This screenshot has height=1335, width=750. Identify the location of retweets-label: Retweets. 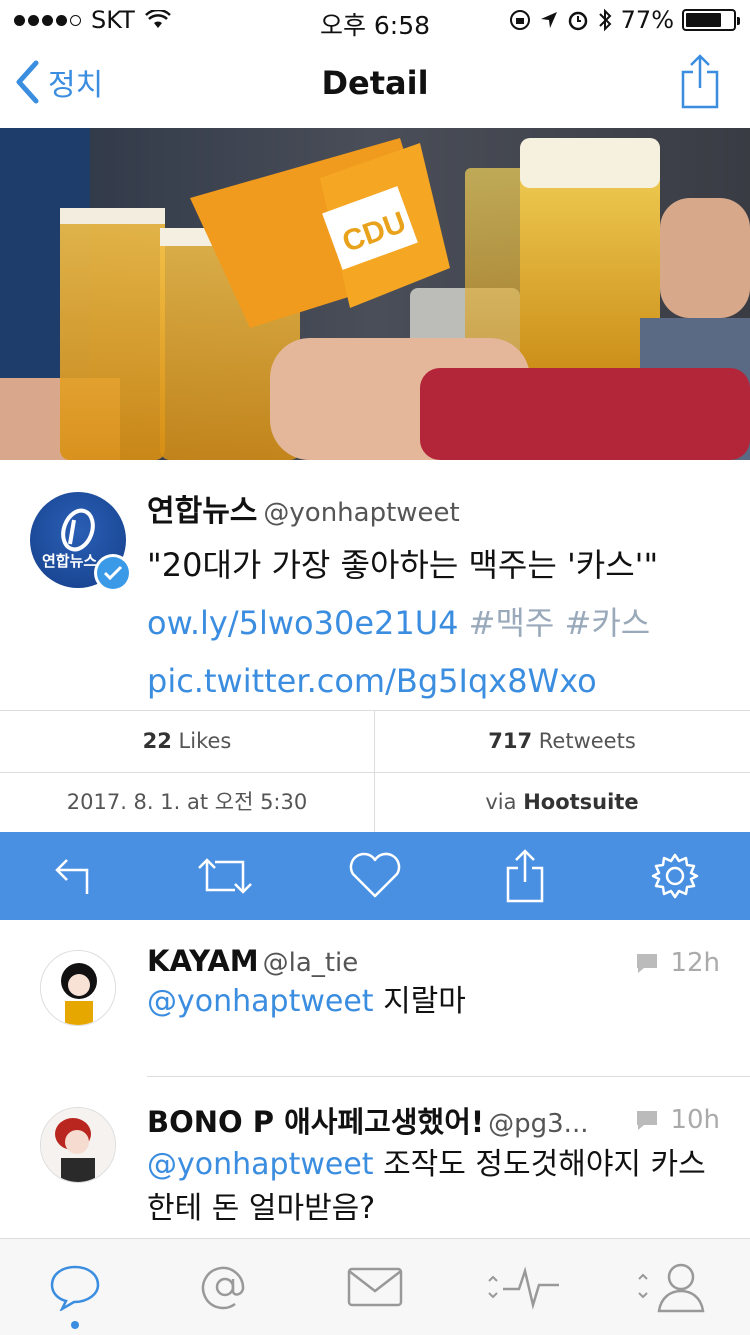
(587, 741).